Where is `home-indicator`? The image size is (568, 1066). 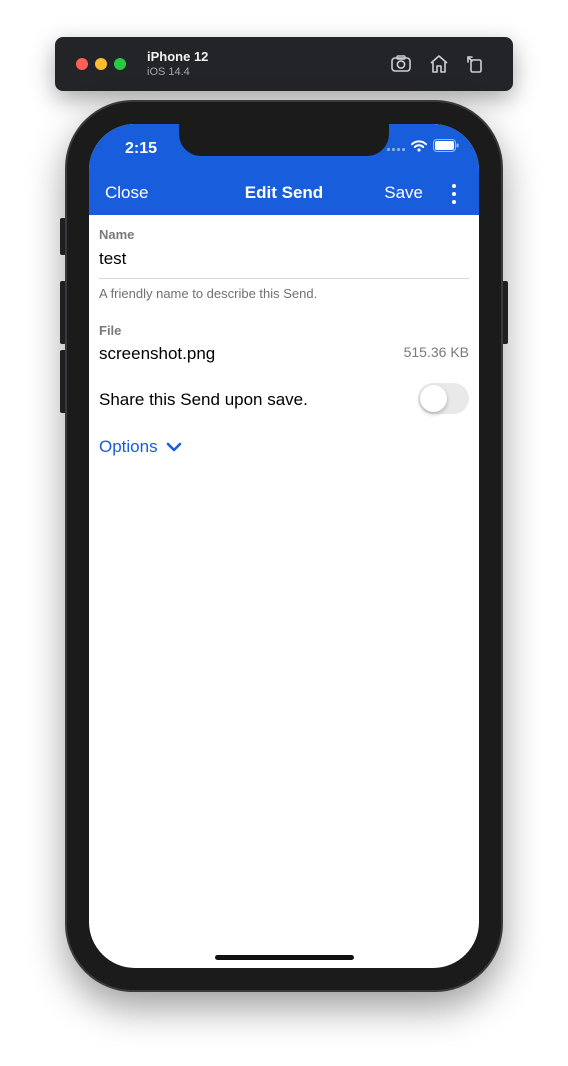
home-indicator is located at coordinates (284, 957).